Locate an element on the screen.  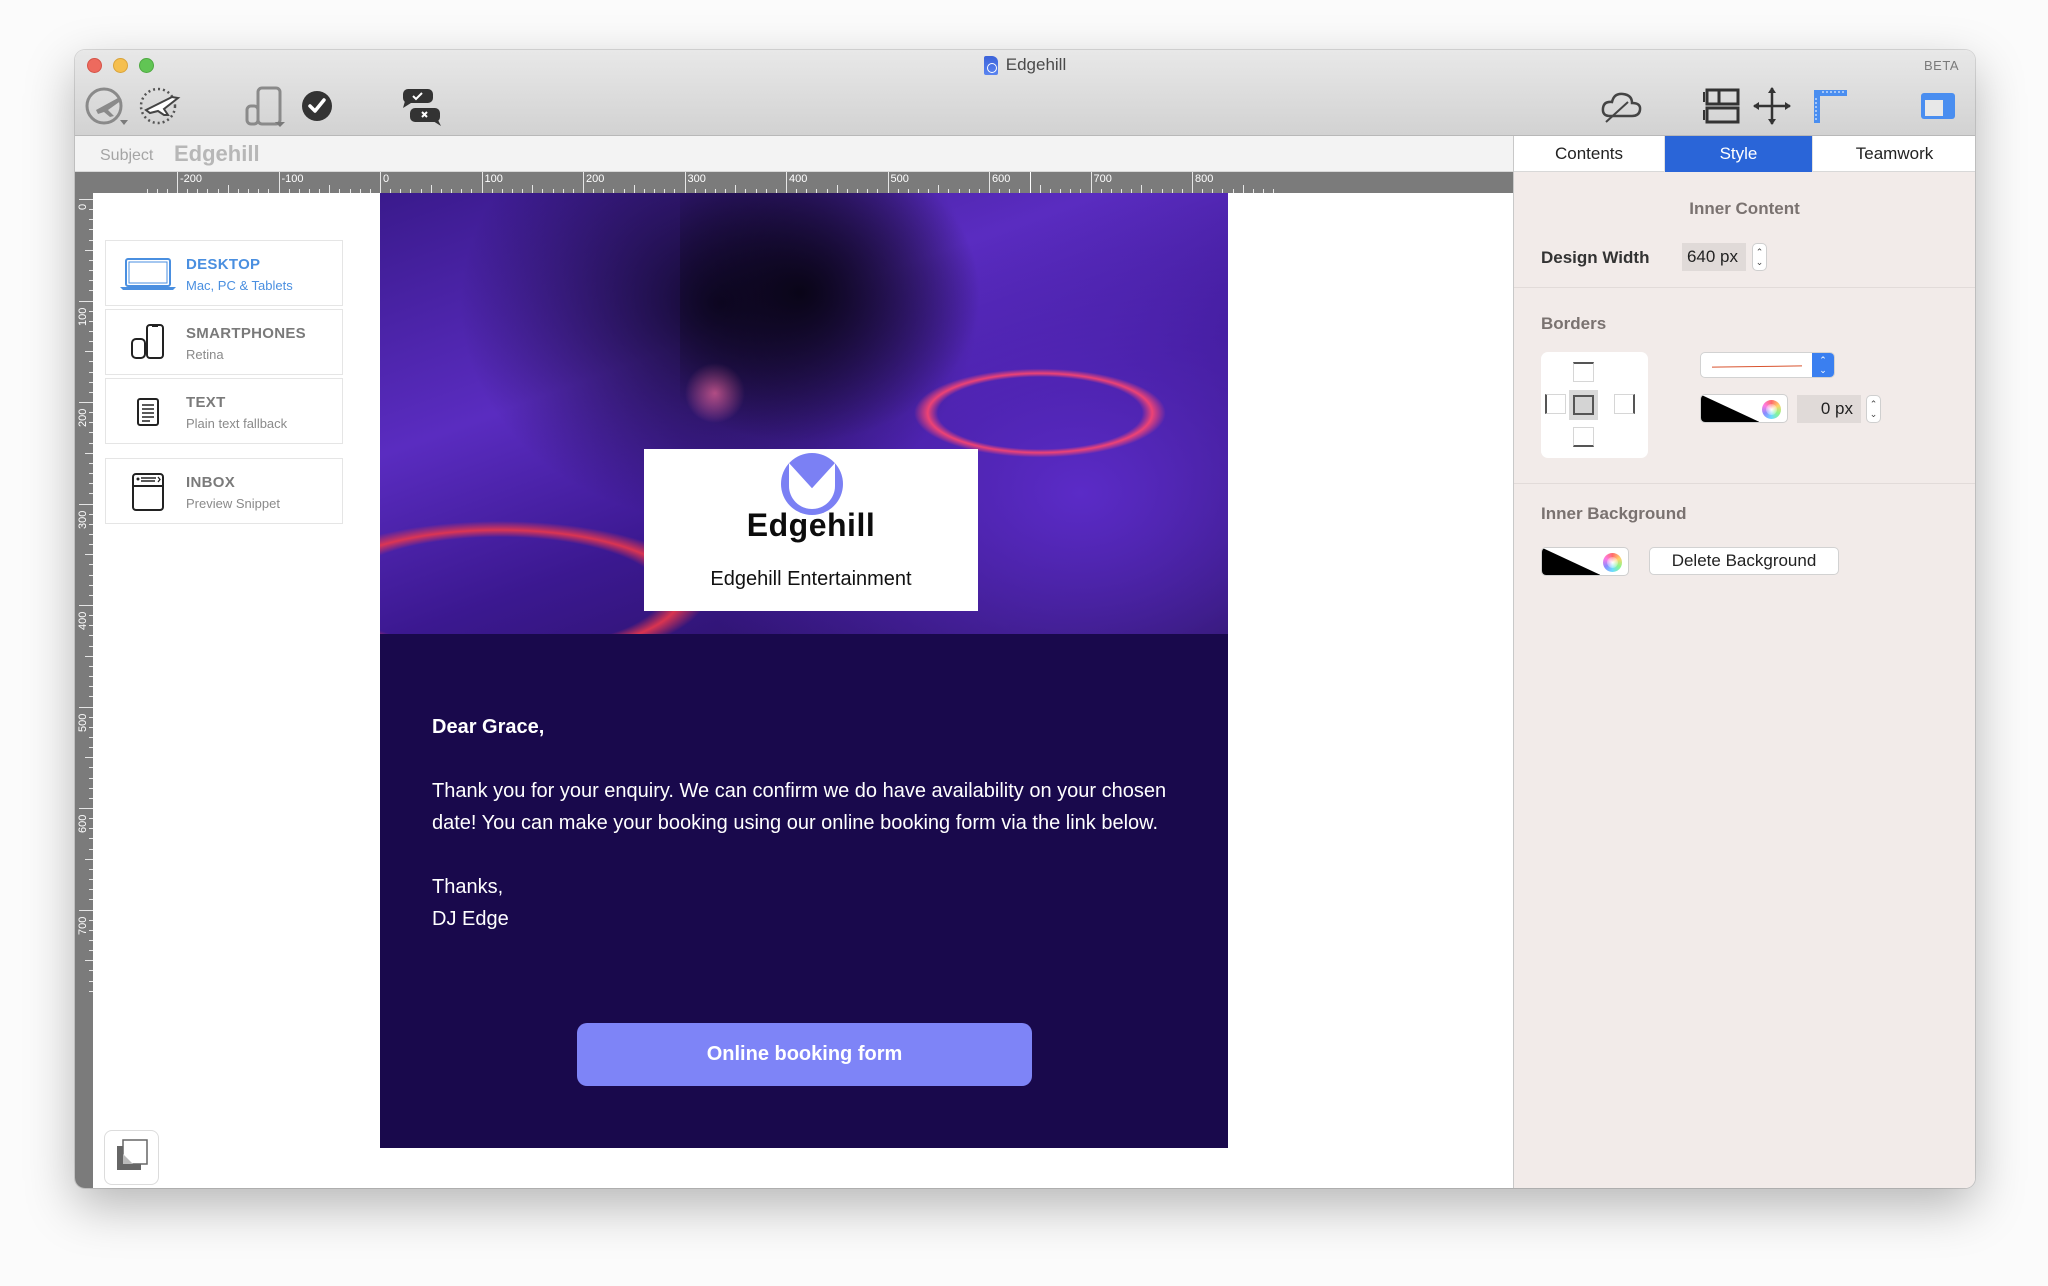
device-name: INBOX is located at coordinates (211, 482).